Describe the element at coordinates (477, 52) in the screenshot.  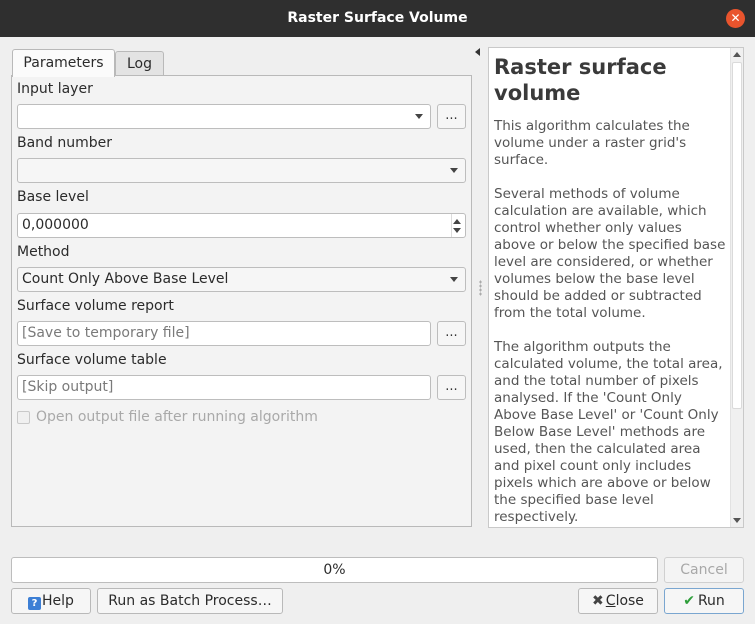
I see `collapse-left-icon` at that location.